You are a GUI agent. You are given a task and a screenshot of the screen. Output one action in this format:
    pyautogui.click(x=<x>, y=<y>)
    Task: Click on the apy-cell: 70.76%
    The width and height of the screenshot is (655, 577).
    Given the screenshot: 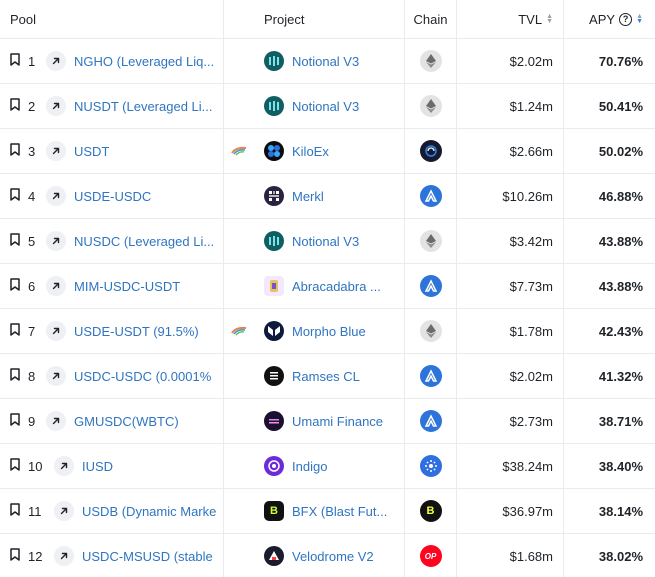 What is the action you would take?
    pyautogui.click(x=609, y=61)
    